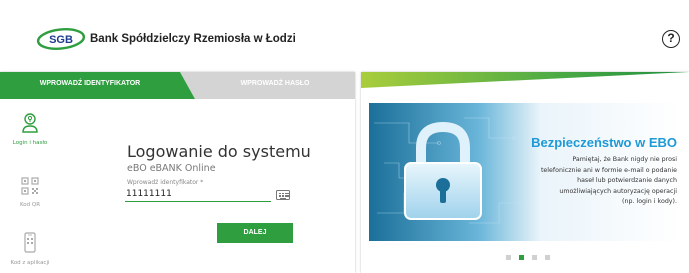 The image size is (689, 273). What do you see at coordinates (30, 186) in the screenshot?
I see `qr-code-icon` at bounding box center [30, 186].